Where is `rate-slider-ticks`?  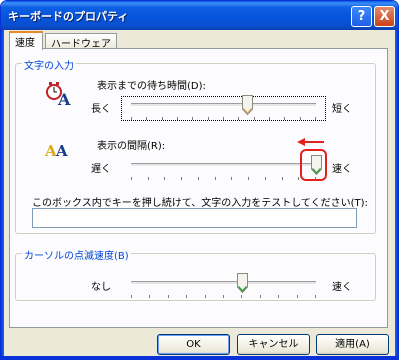 rate-slider-ticks is located at coordinates (223, 178).